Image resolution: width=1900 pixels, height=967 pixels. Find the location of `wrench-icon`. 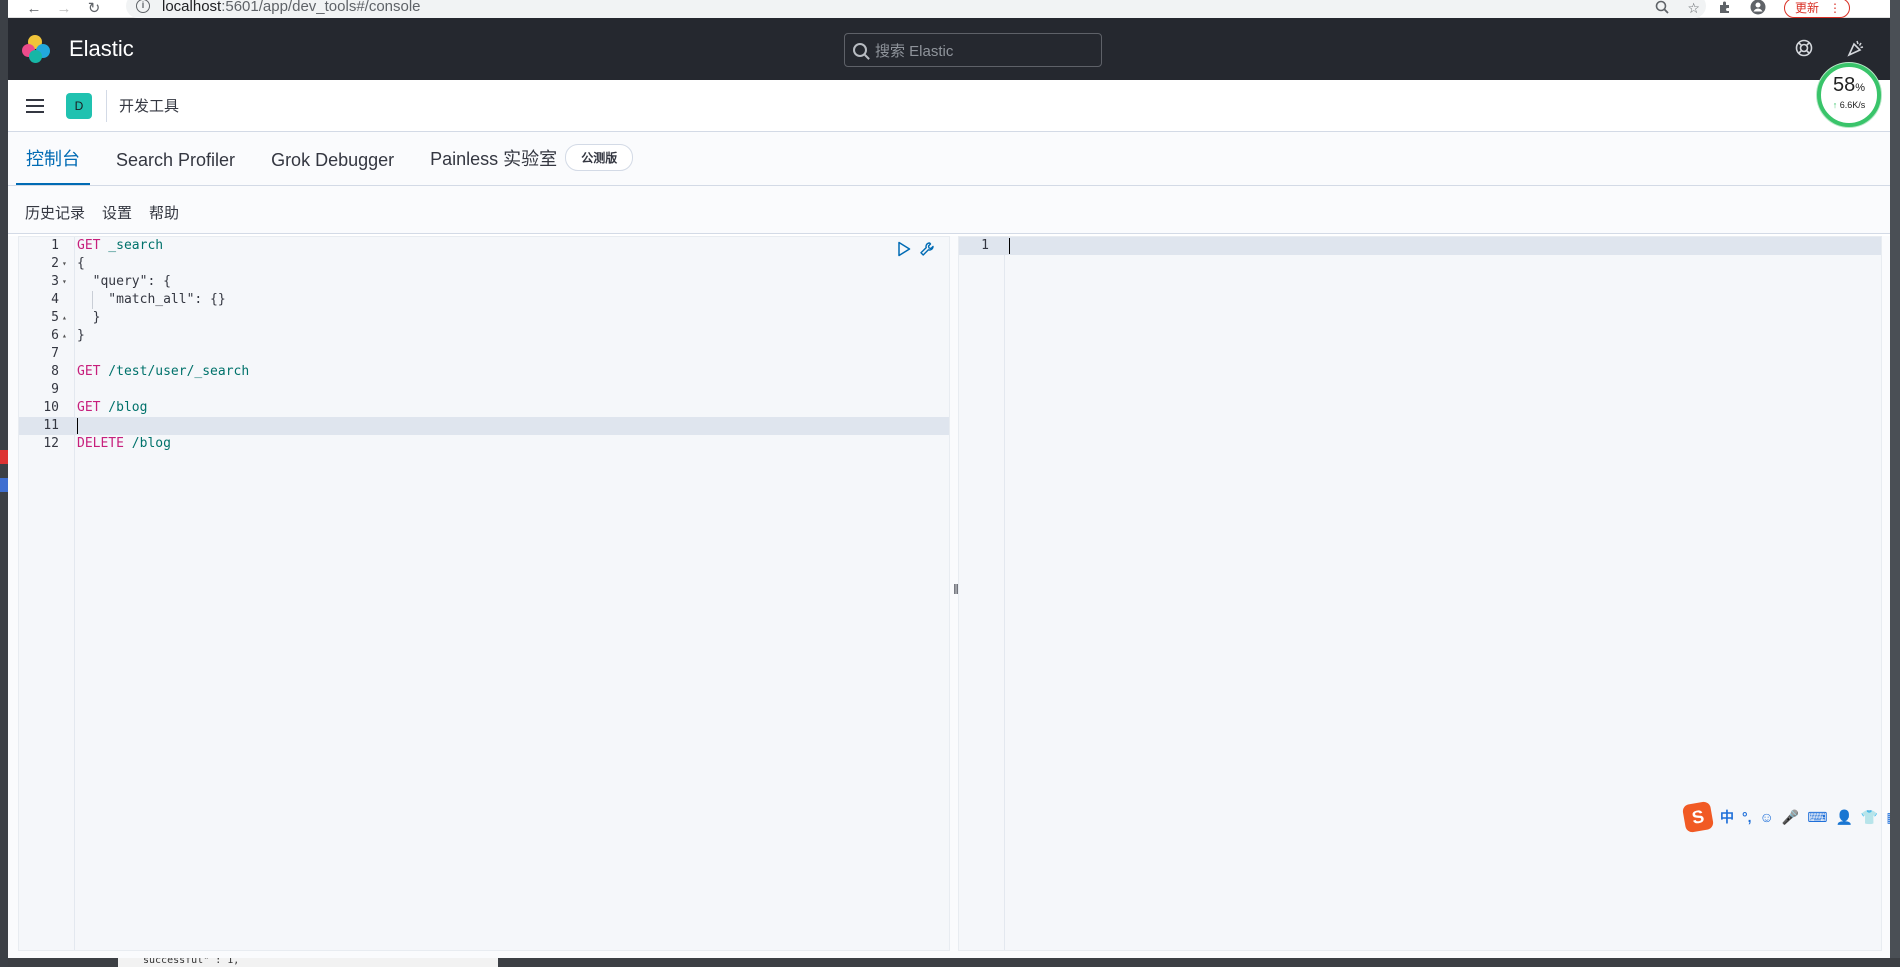

wrench-icon is located at coordinates (927, 251).